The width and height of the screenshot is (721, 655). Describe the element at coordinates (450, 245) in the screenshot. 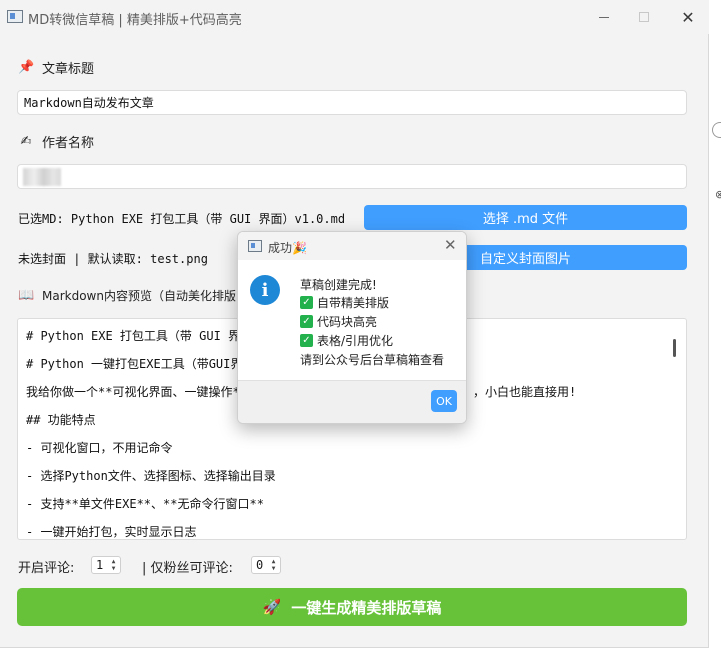

I see `dialog-close-icon: ✕` at that location.